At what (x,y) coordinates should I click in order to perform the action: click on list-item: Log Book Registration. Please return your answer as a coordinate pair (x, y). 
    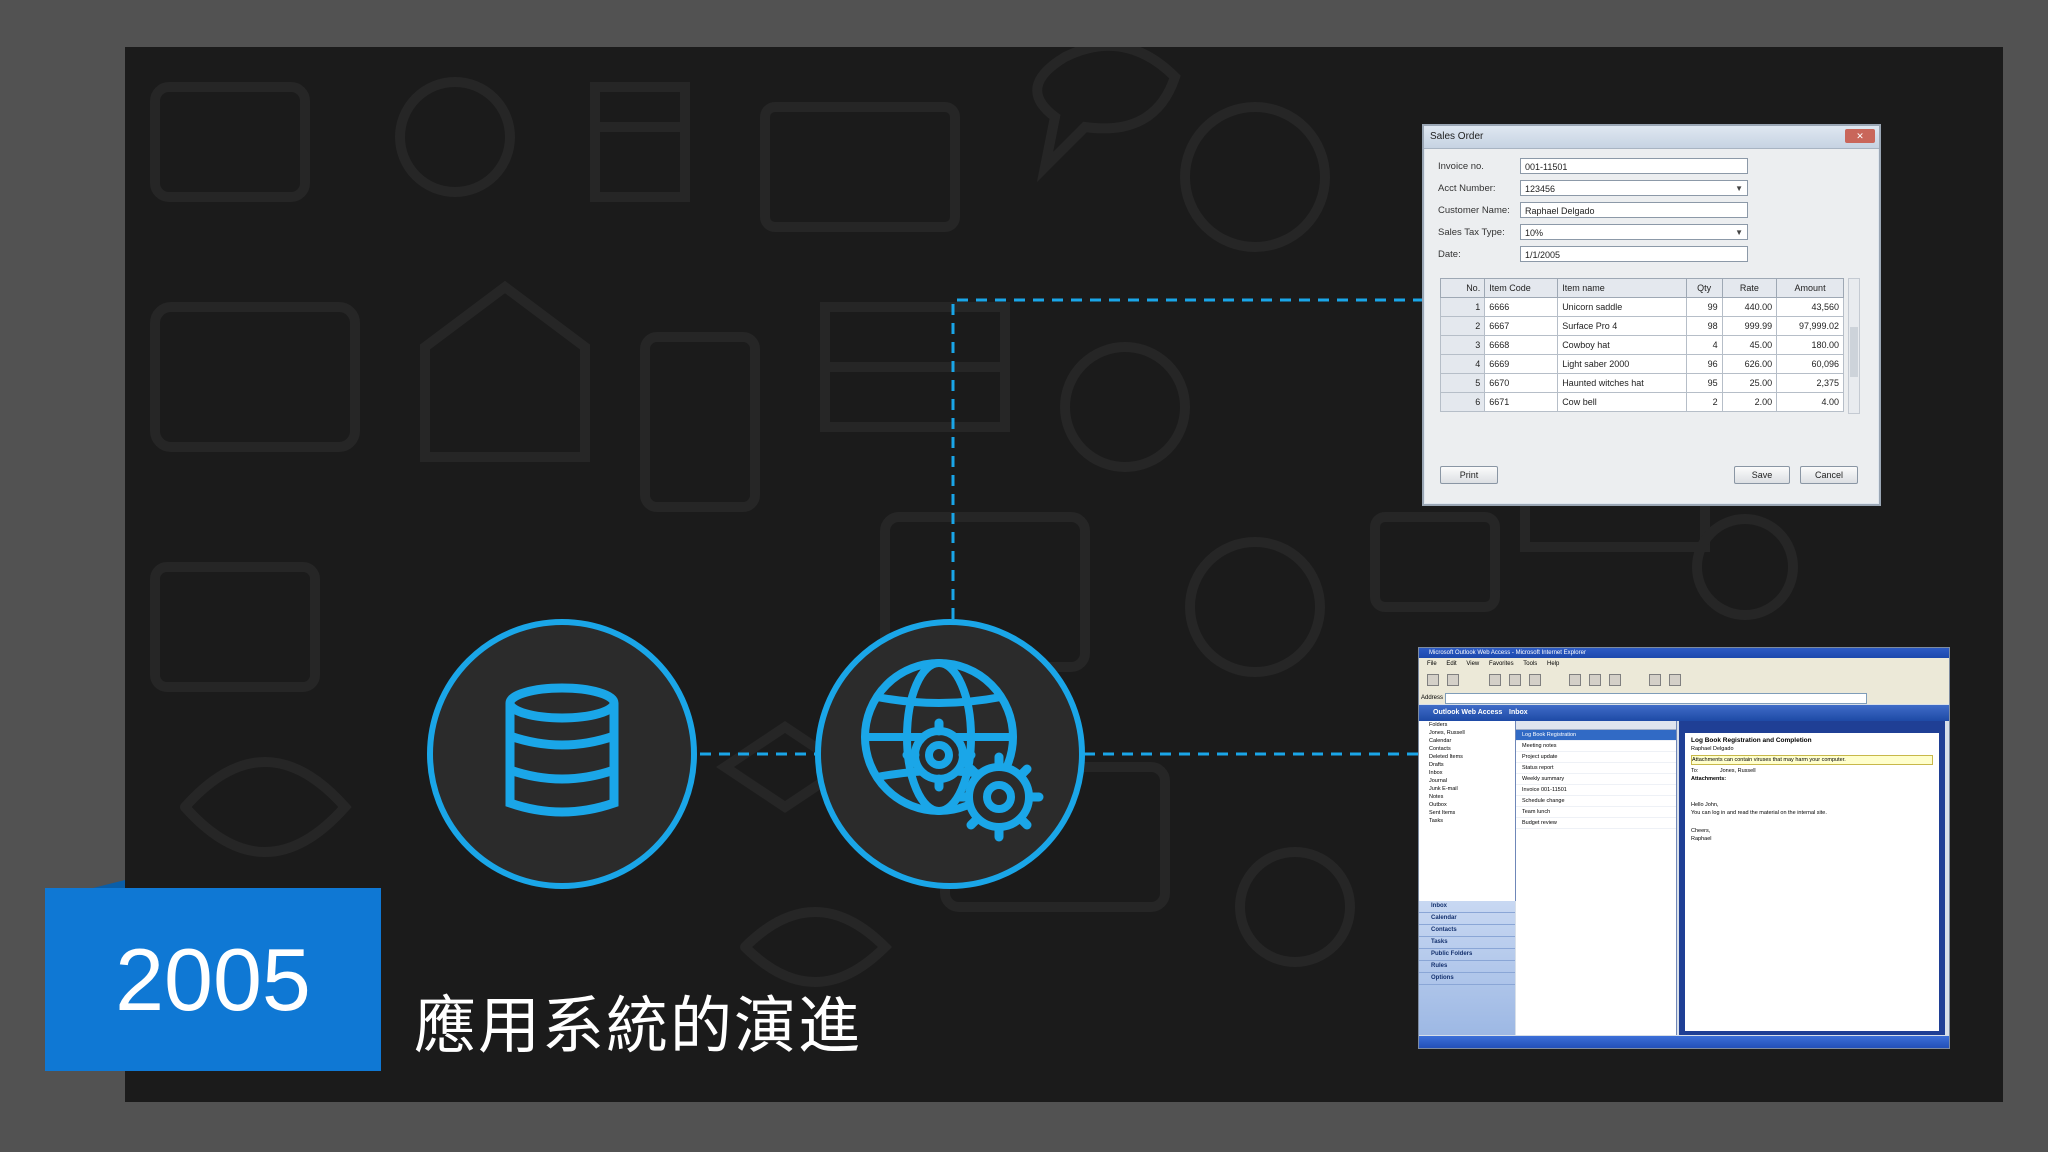
    Looking at the image, I should click on (1596, 735).